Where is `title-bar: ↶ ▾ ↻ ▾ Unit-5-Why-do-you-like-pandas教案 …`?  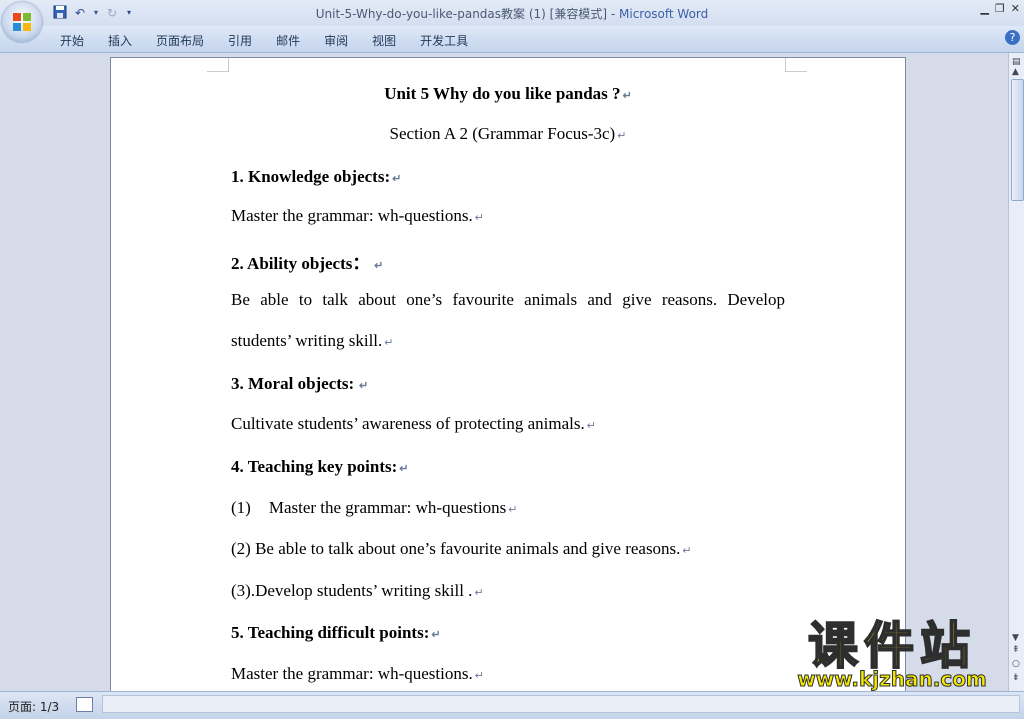
title-bar: ↶ ▾ ↻ ▾ Unit-5-Why-do-you-like-pandas教案 … is located at coordinates (512, 13).